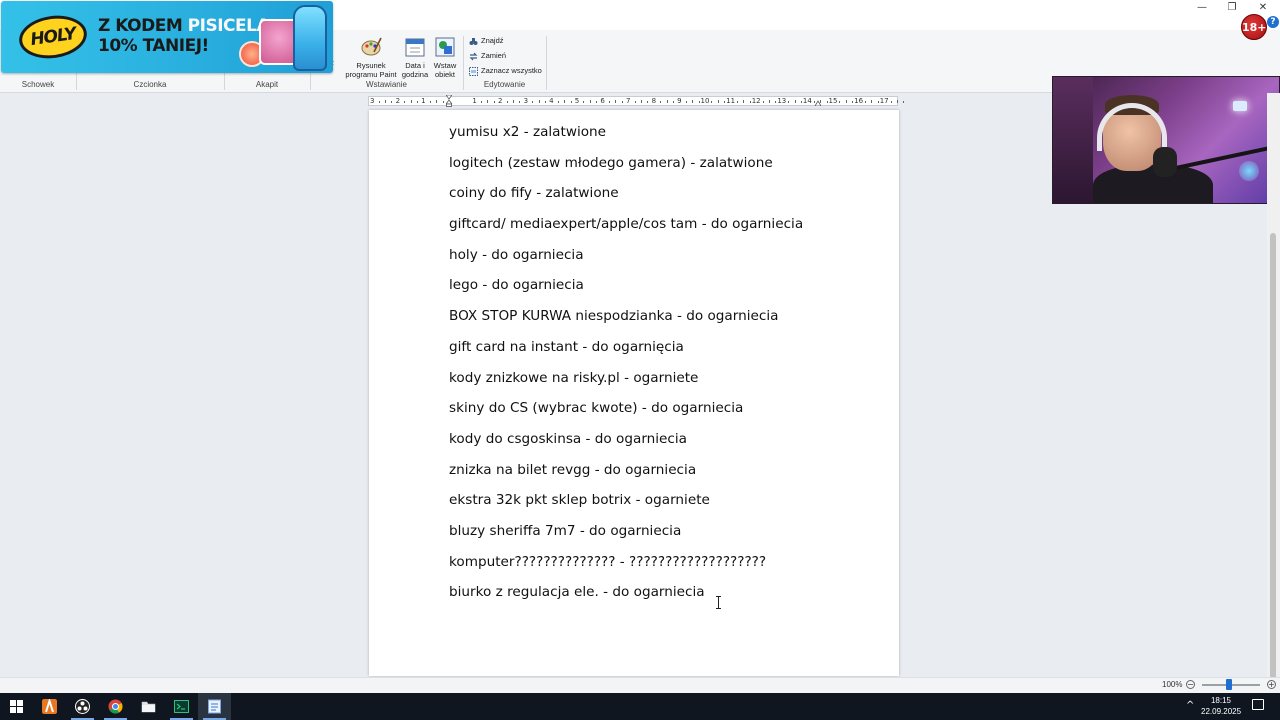 The image size is (1280, 720). I want to click on taskbar-file-explorer, so click(148, 706).